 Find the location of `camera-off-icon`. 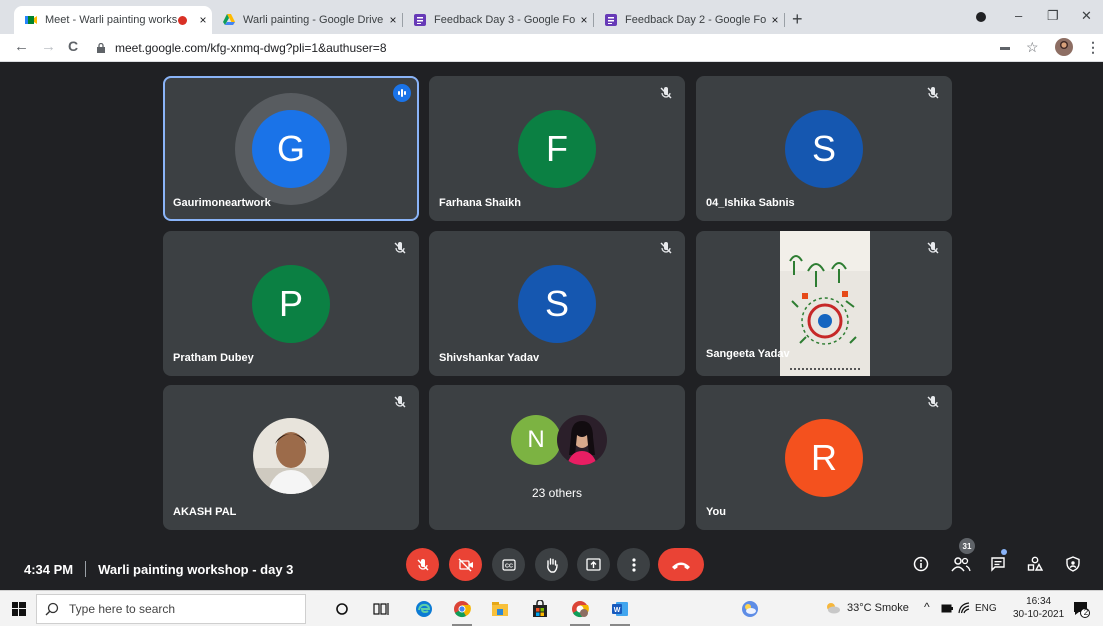

camera-off-icon is located at coordinates (465, 564).